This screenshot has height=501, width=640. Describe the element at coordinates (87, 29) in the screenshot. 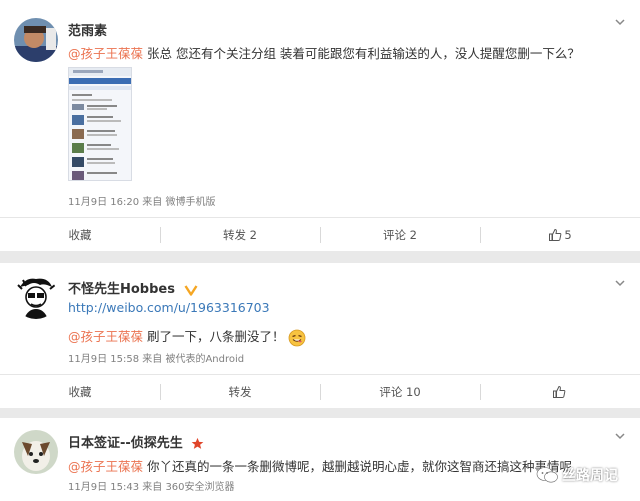

I see `author-name: 范雨素` at that location.